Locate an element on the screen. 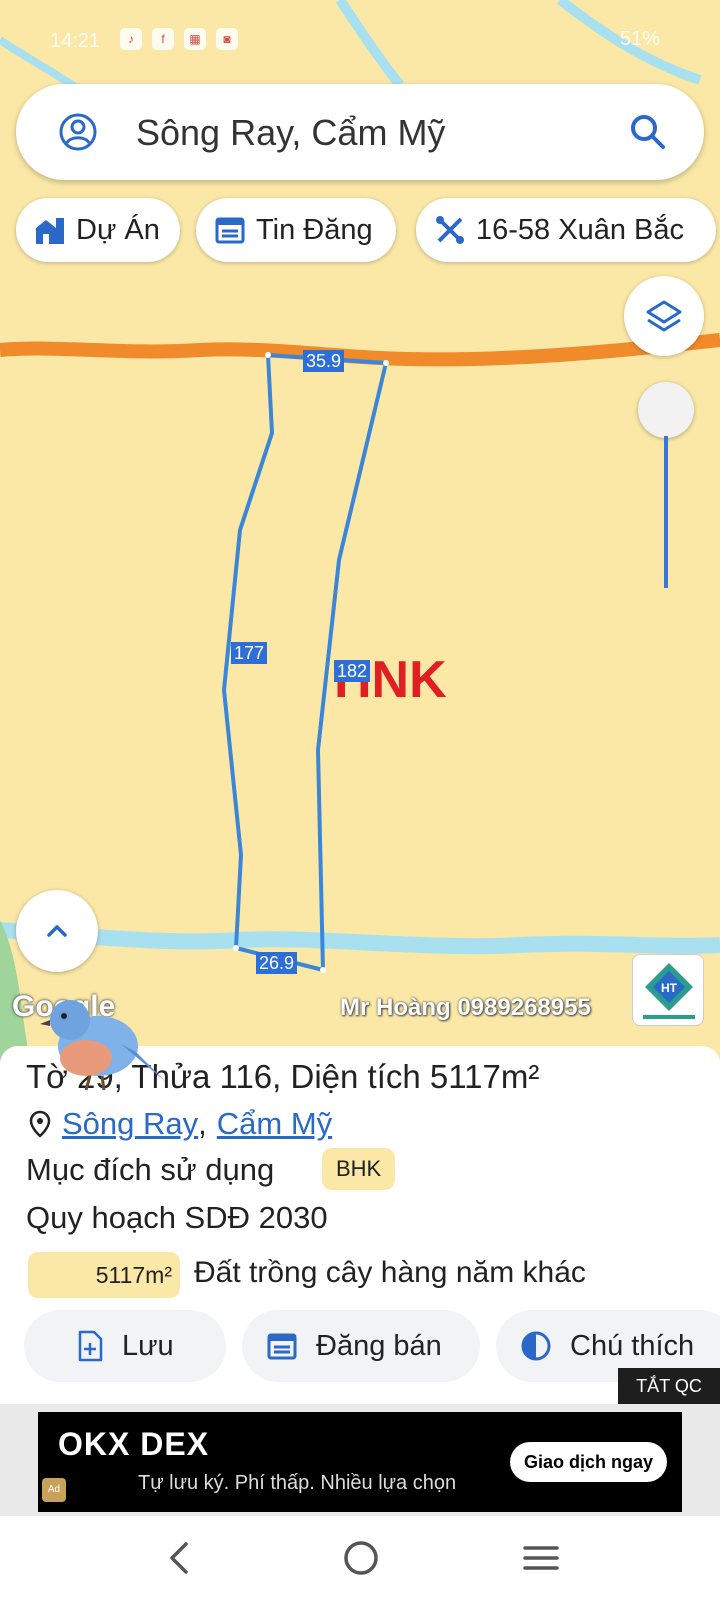 Image resolution: width=720 pixels, height=1601 pixels. area-badge: 5117m² is located at coordinates (104, 1275).